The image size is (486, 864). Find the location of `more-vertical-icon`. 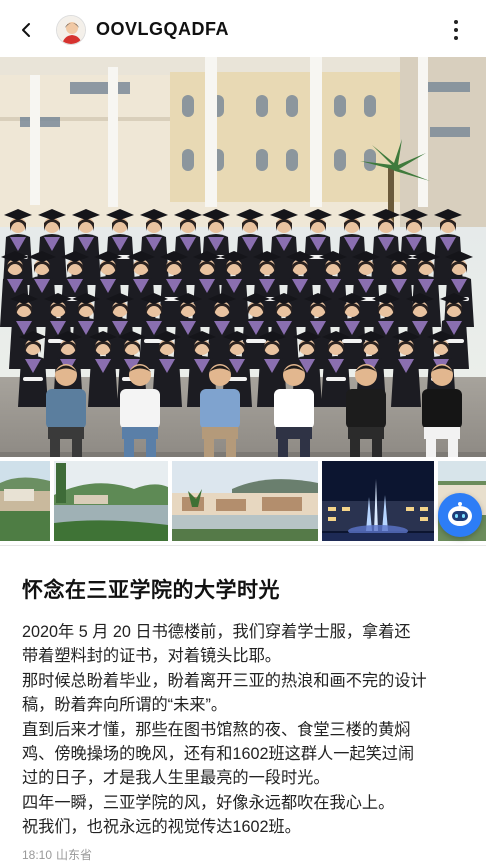

more-vertical-icon is located at coordinates (456, 22).